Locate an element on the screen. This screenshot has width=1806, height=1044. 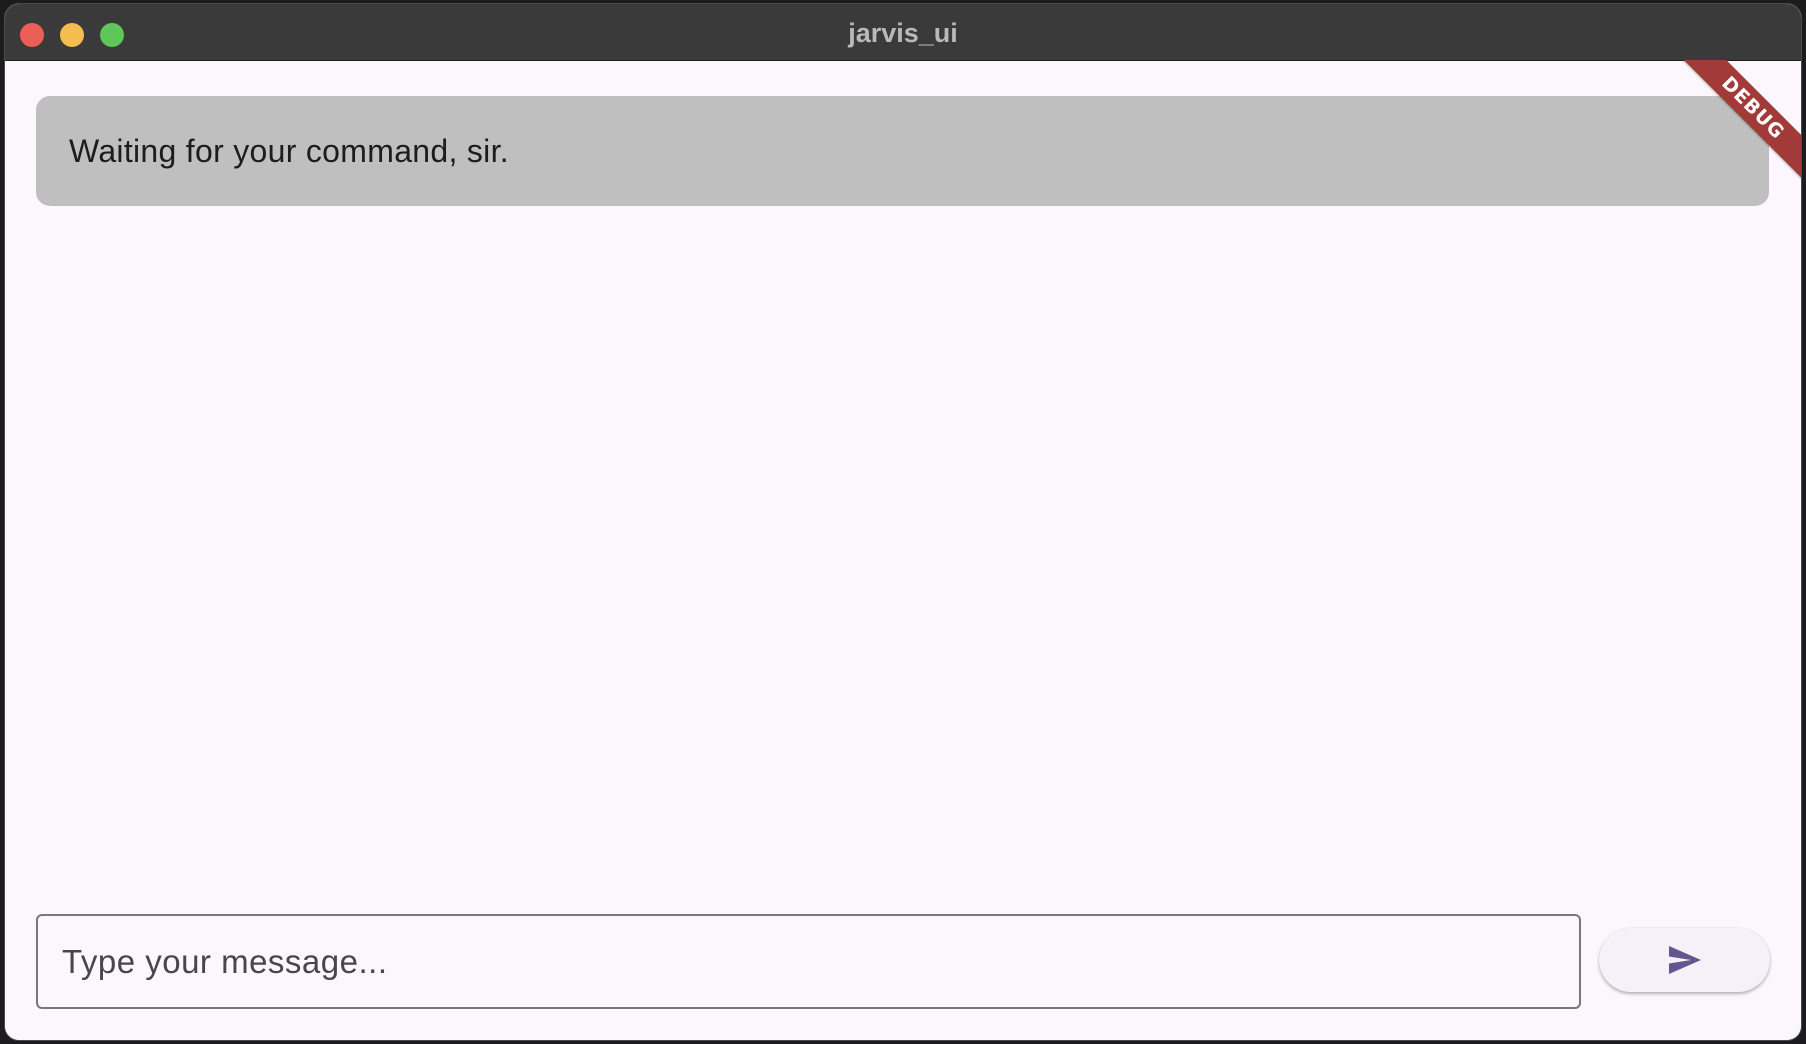
message-text: Waiting for your command, sir. is located at coordinates (289, 150).